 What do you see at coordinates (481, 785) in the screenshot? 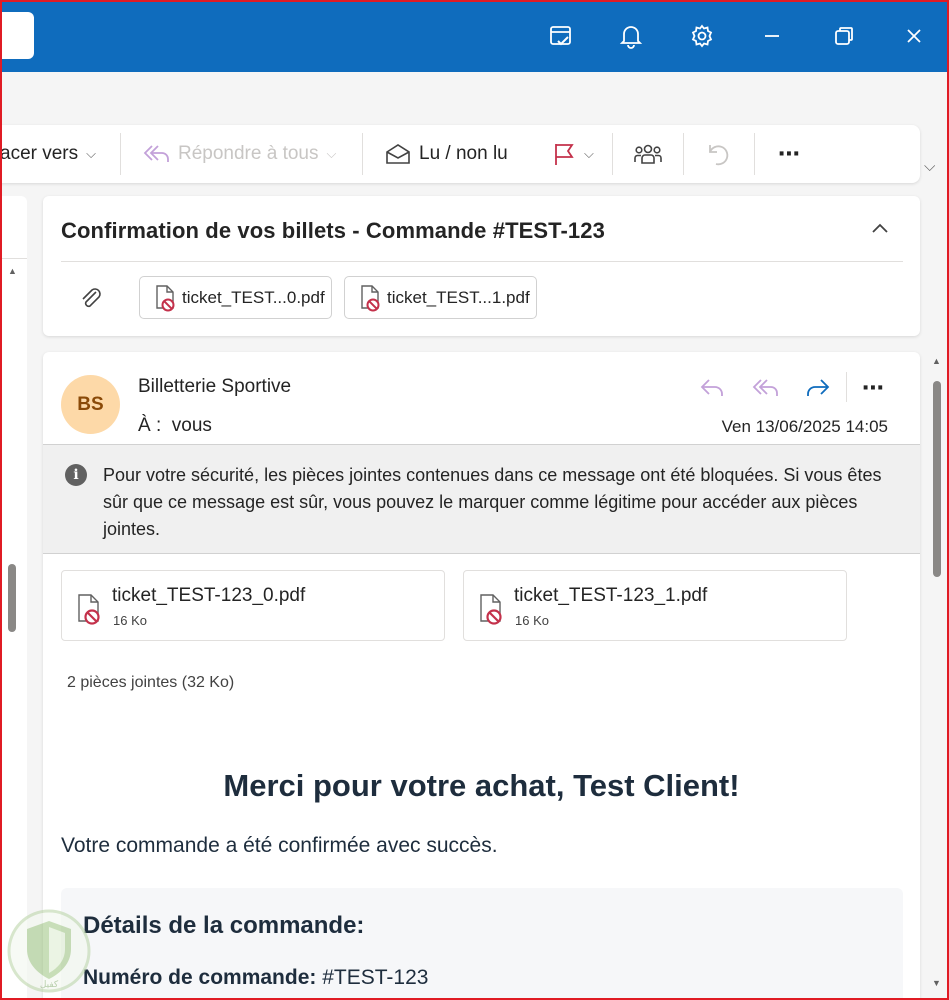
I see `email-body-title: Merci pour votre achat, Test Client!` at bounding box center [481, 785].